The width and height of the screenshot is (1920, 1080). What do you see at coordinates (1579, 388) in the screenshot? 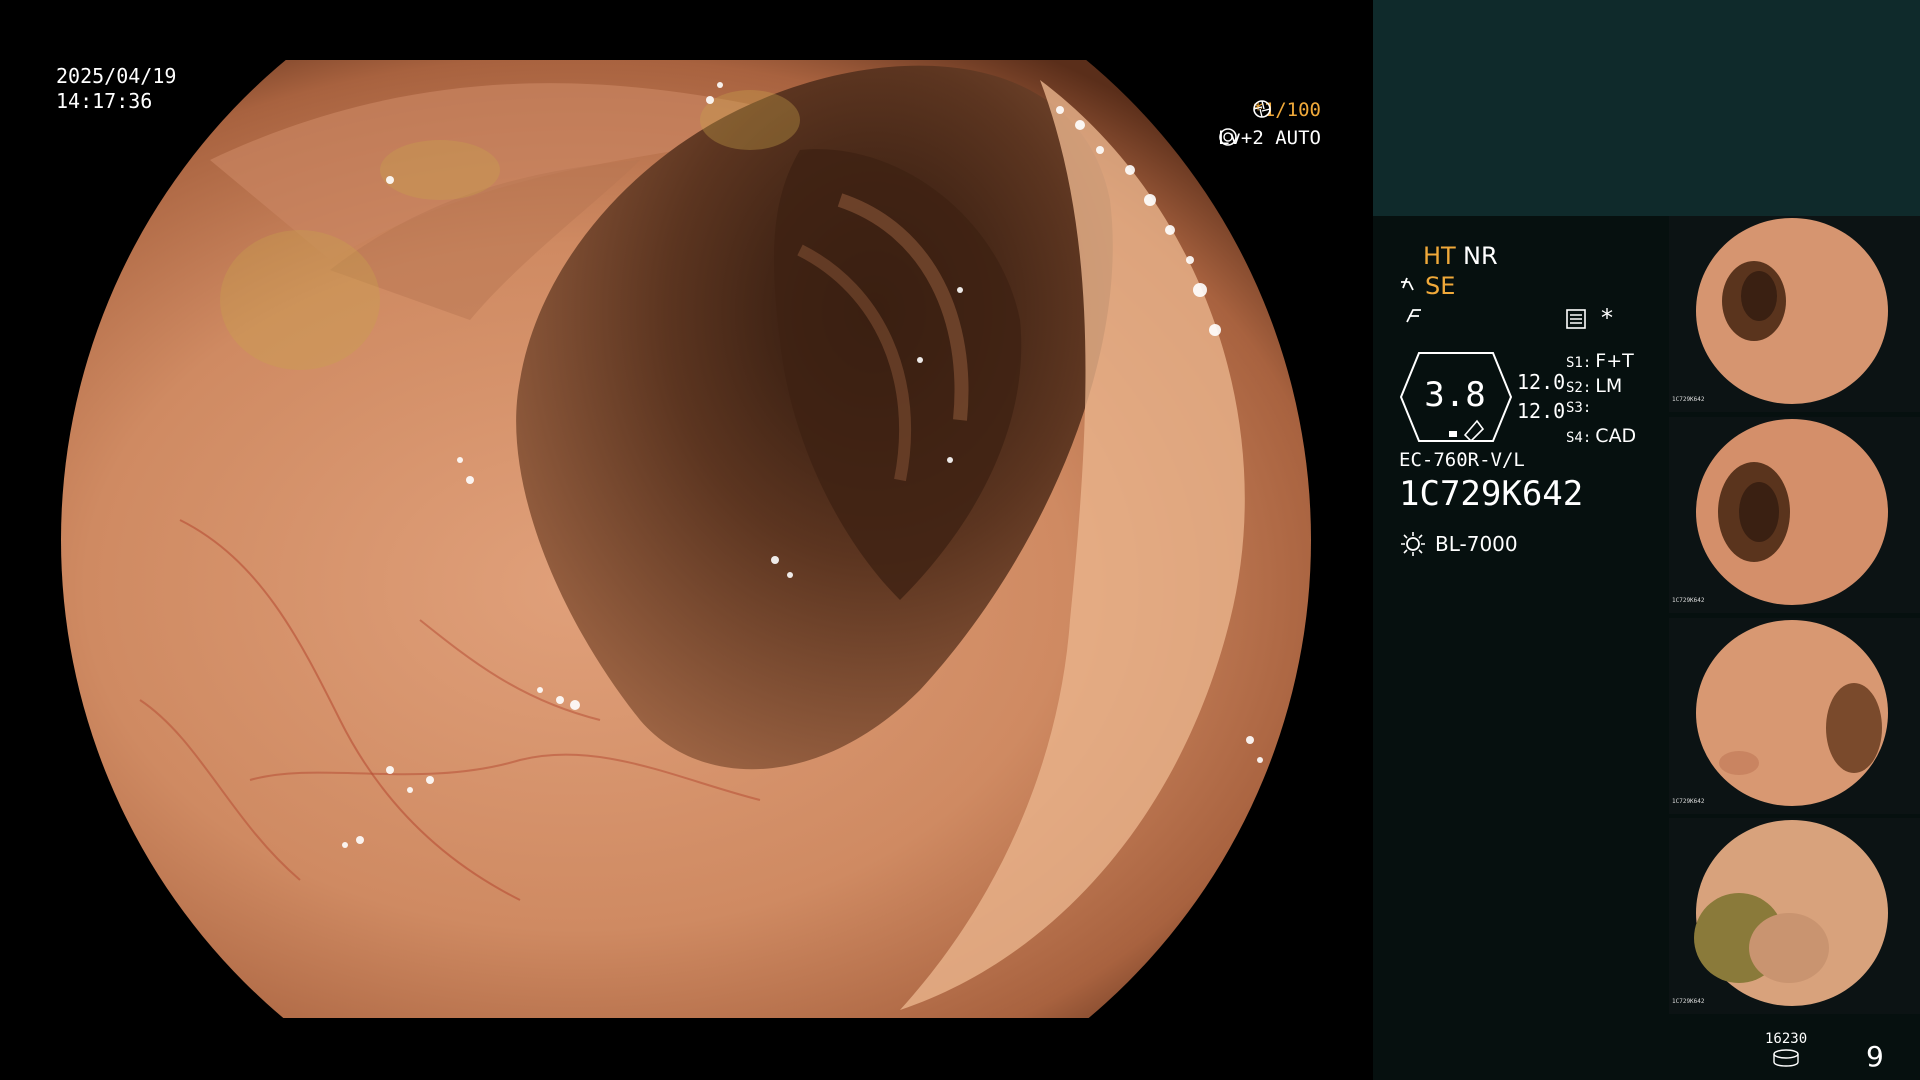
I see `switch-key: S2:` at bounding box center [1579, 388].